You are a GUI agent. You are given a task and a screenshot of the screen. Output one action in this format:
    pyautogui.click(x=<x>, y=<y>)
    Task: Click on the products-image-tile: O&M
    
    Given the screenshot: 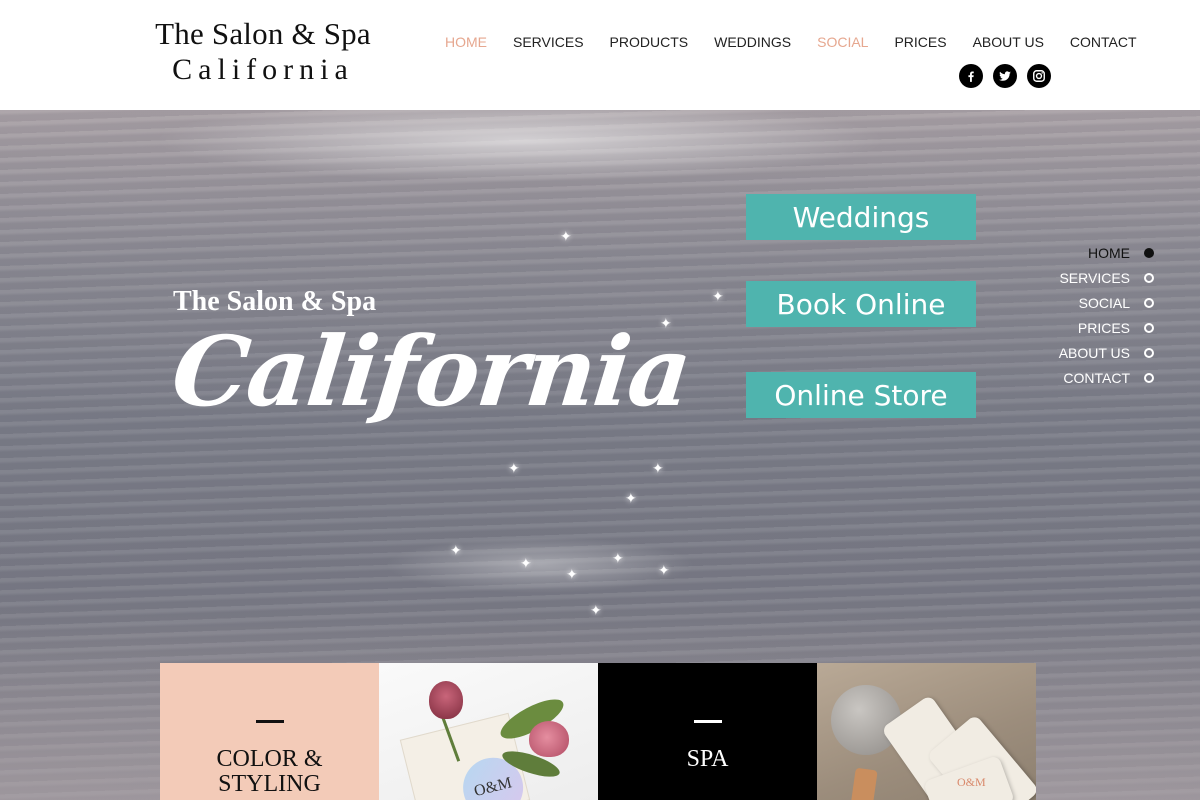 What is the action you would take?
    pyautogui.click(x=926, y=731)
    